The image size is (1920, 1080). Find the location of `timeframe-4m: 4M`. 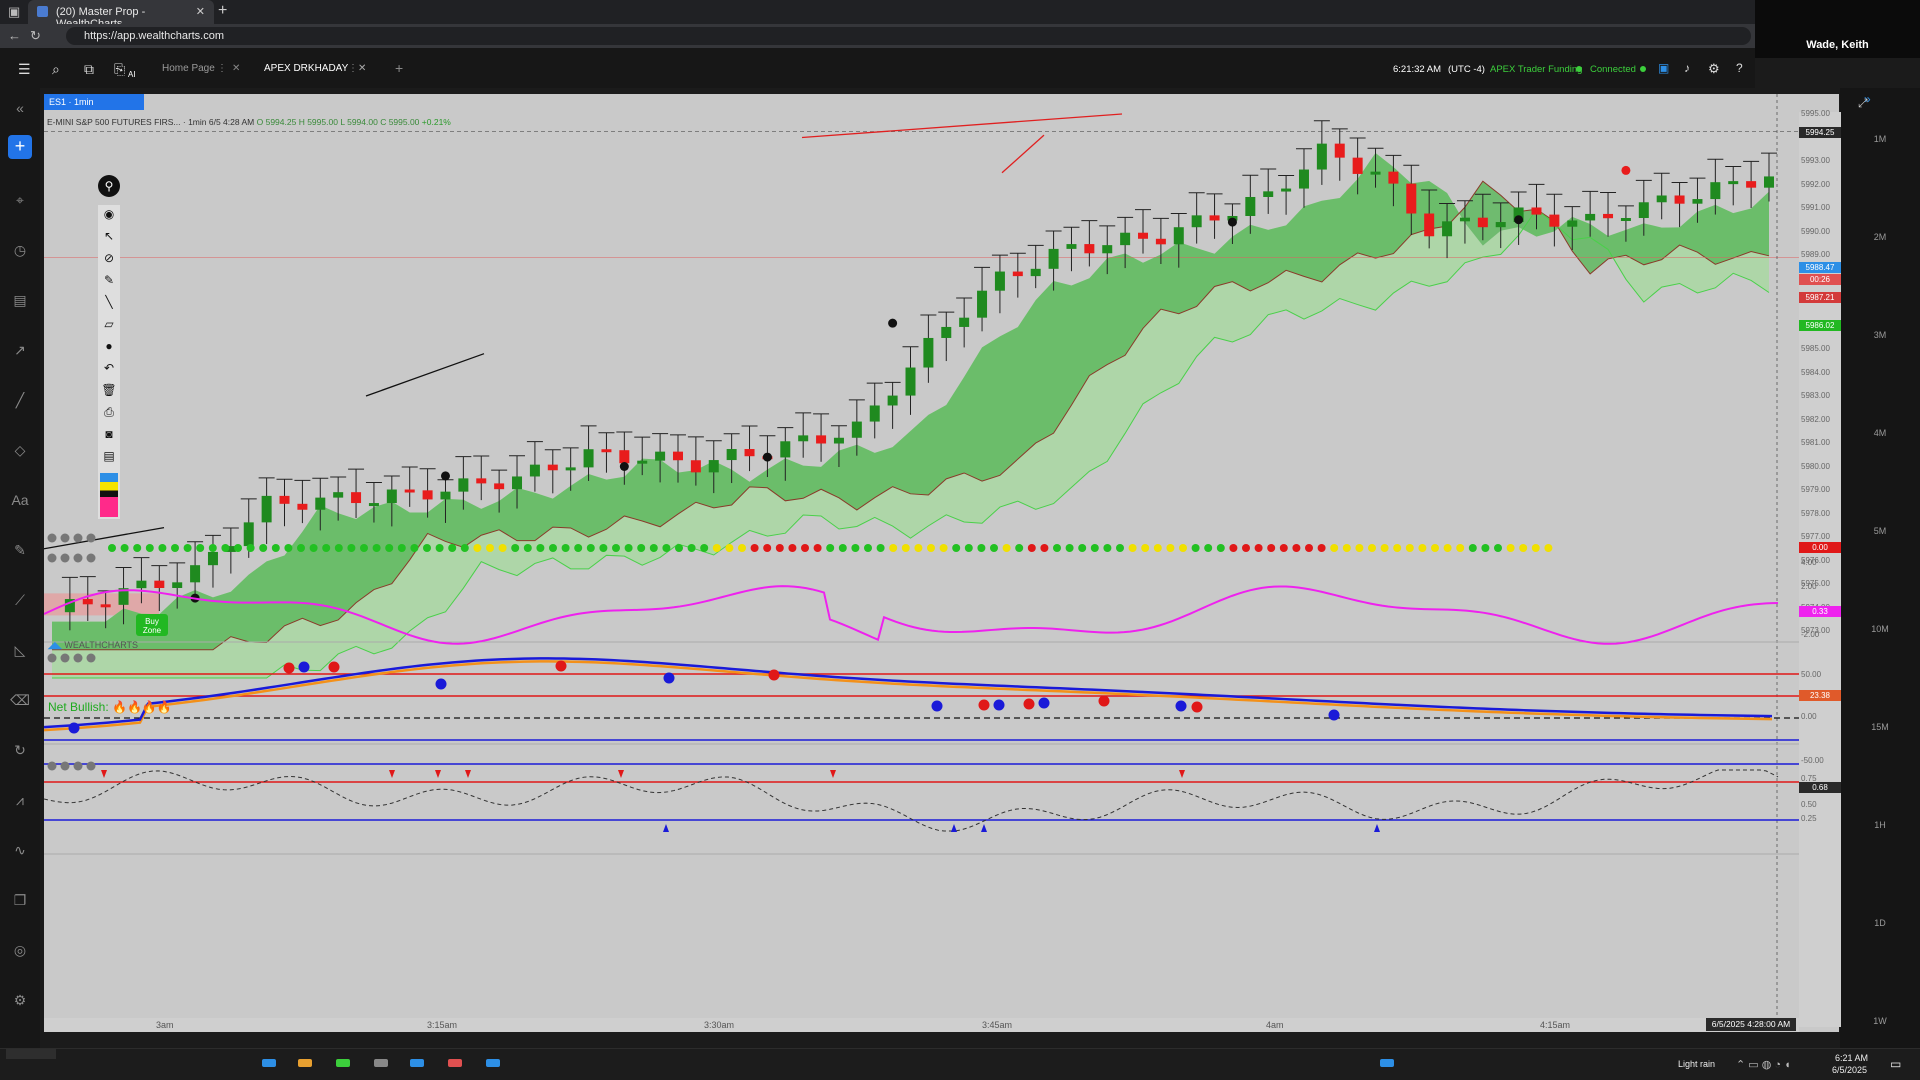

timeframe-4m: 4M is located at coordinates (1880, 433).